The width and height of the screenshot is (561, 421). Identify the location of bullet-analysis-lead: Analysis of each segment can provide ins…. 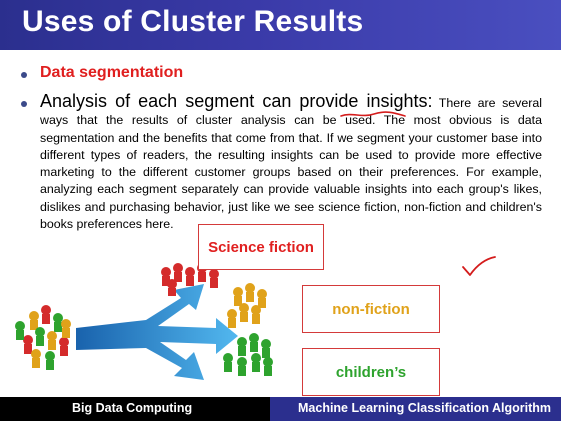
(236, 101).